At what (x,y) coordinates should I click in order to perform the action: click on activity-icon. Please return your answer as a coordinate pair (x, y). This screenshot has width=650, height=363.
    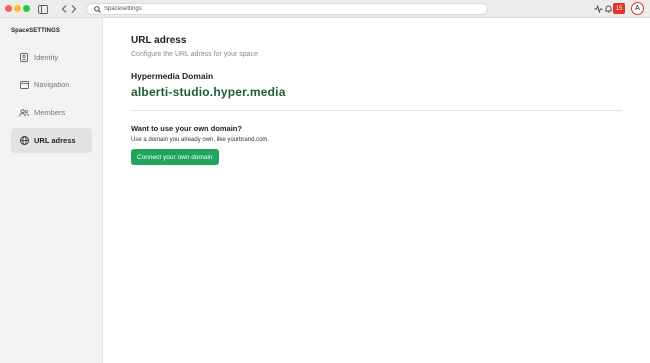
    Looking at the image, I should click on (598, 9).